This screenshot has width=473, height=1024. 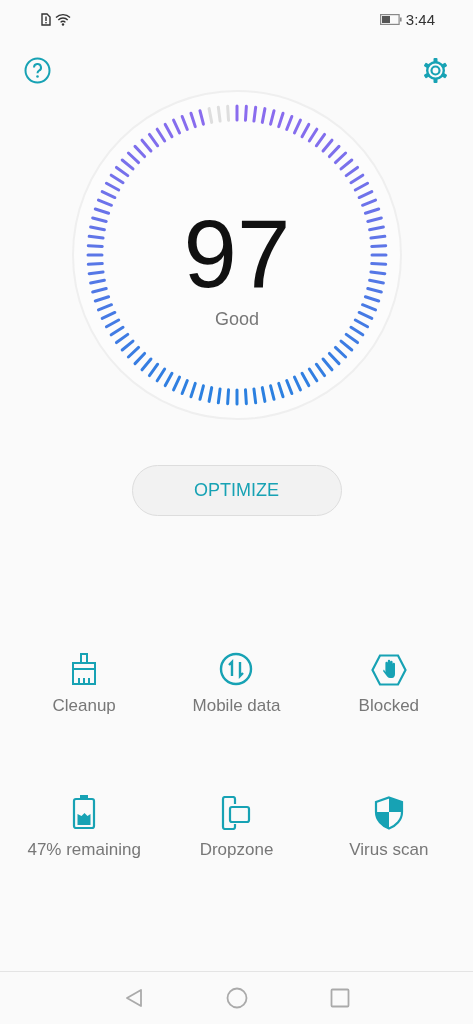 I want to click on back-icon, so click(x=133, y=998).